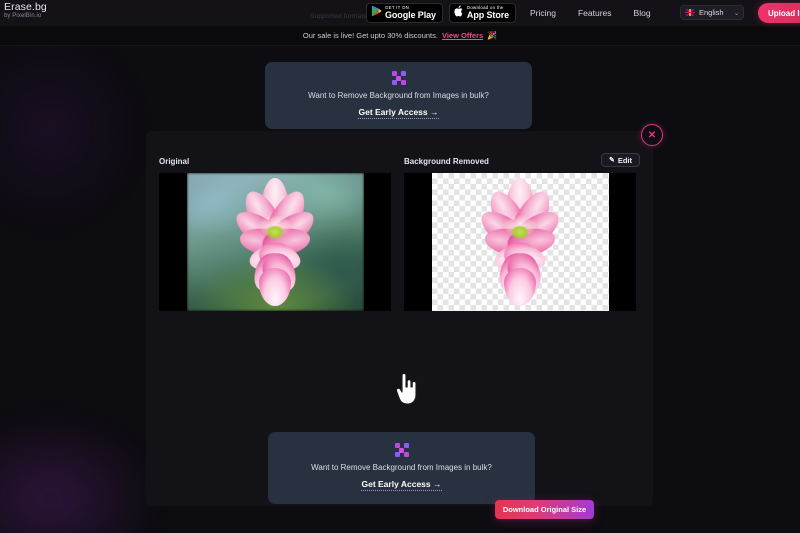 The image size is (800, 533). Describe the element at coordinates (376, 13) in the screenshot. I see `google-play-icon` at that location.